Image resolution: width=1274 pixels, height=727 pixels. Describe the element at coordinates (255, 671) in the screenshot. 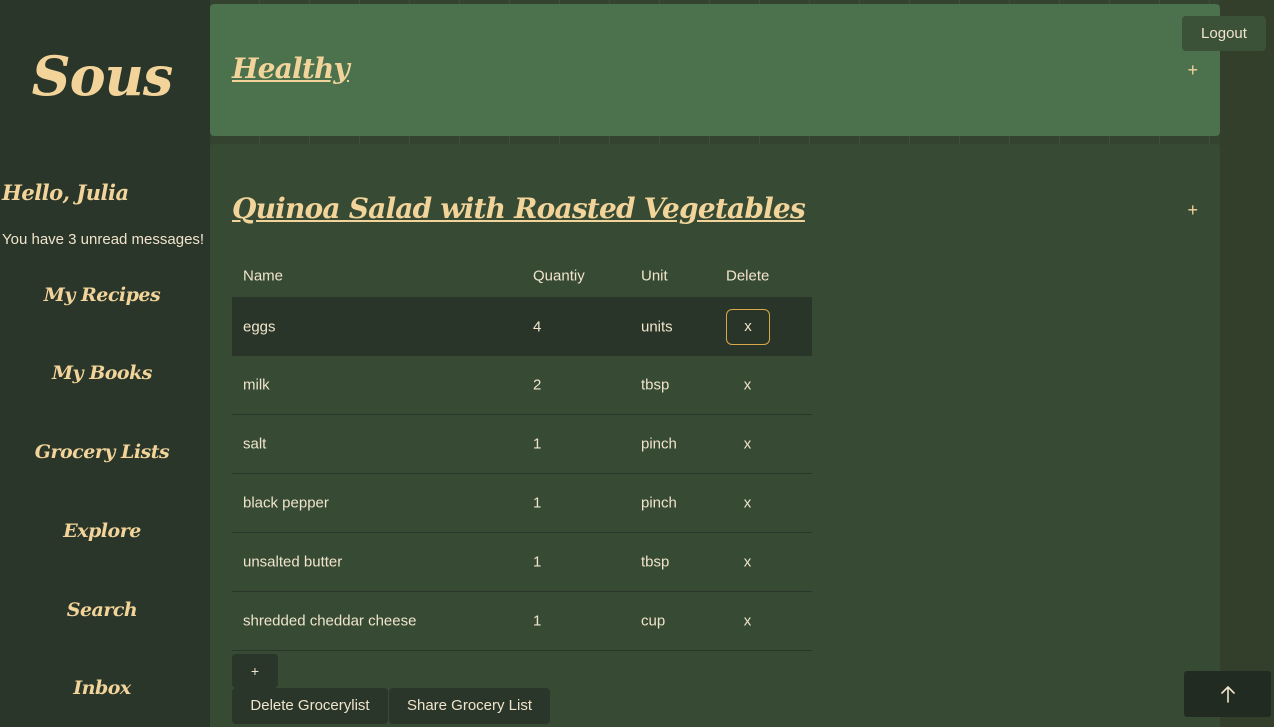

I see `add-item-button: +` at that location.